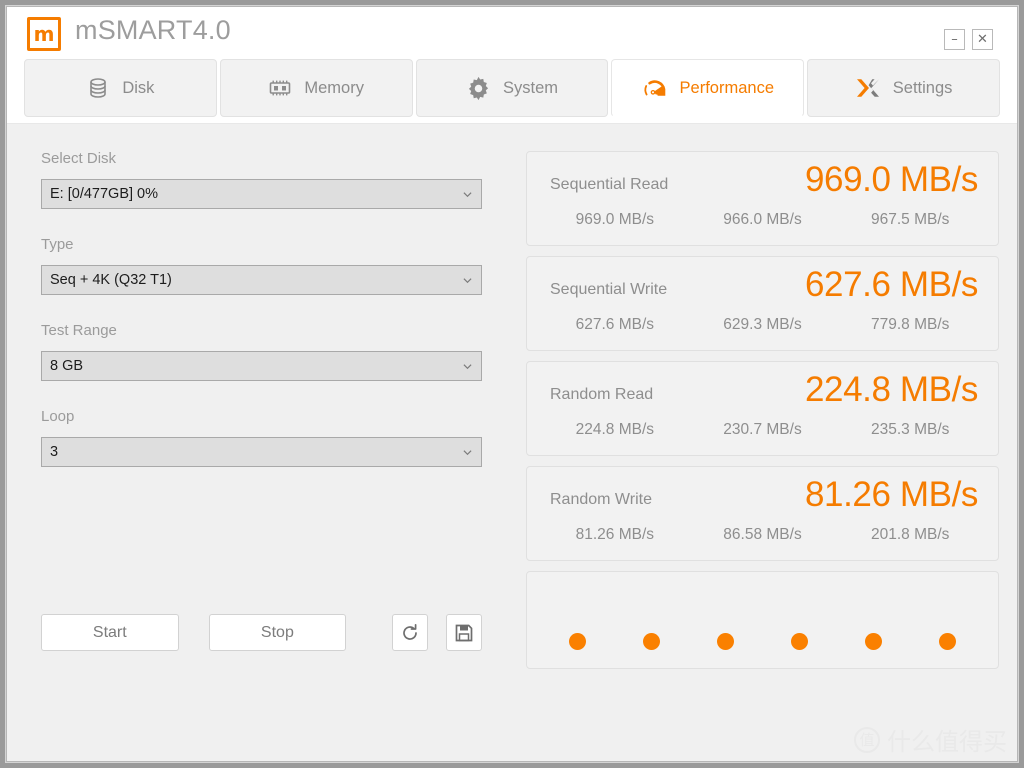 The width and height of the screenshot is (1024, 768). Describe the element at coordinates (910, 534) in the screenshot. I see `result-sub-value: 201.8 MB/s` at that location.